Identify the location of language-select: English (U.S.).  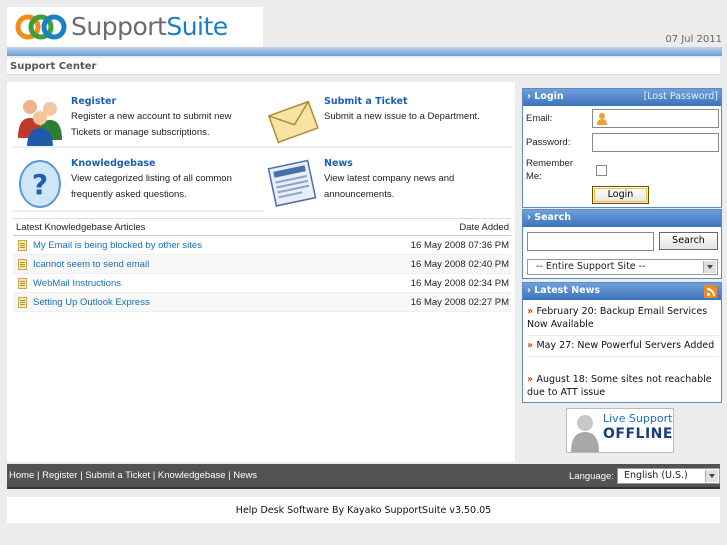
(668, 476).